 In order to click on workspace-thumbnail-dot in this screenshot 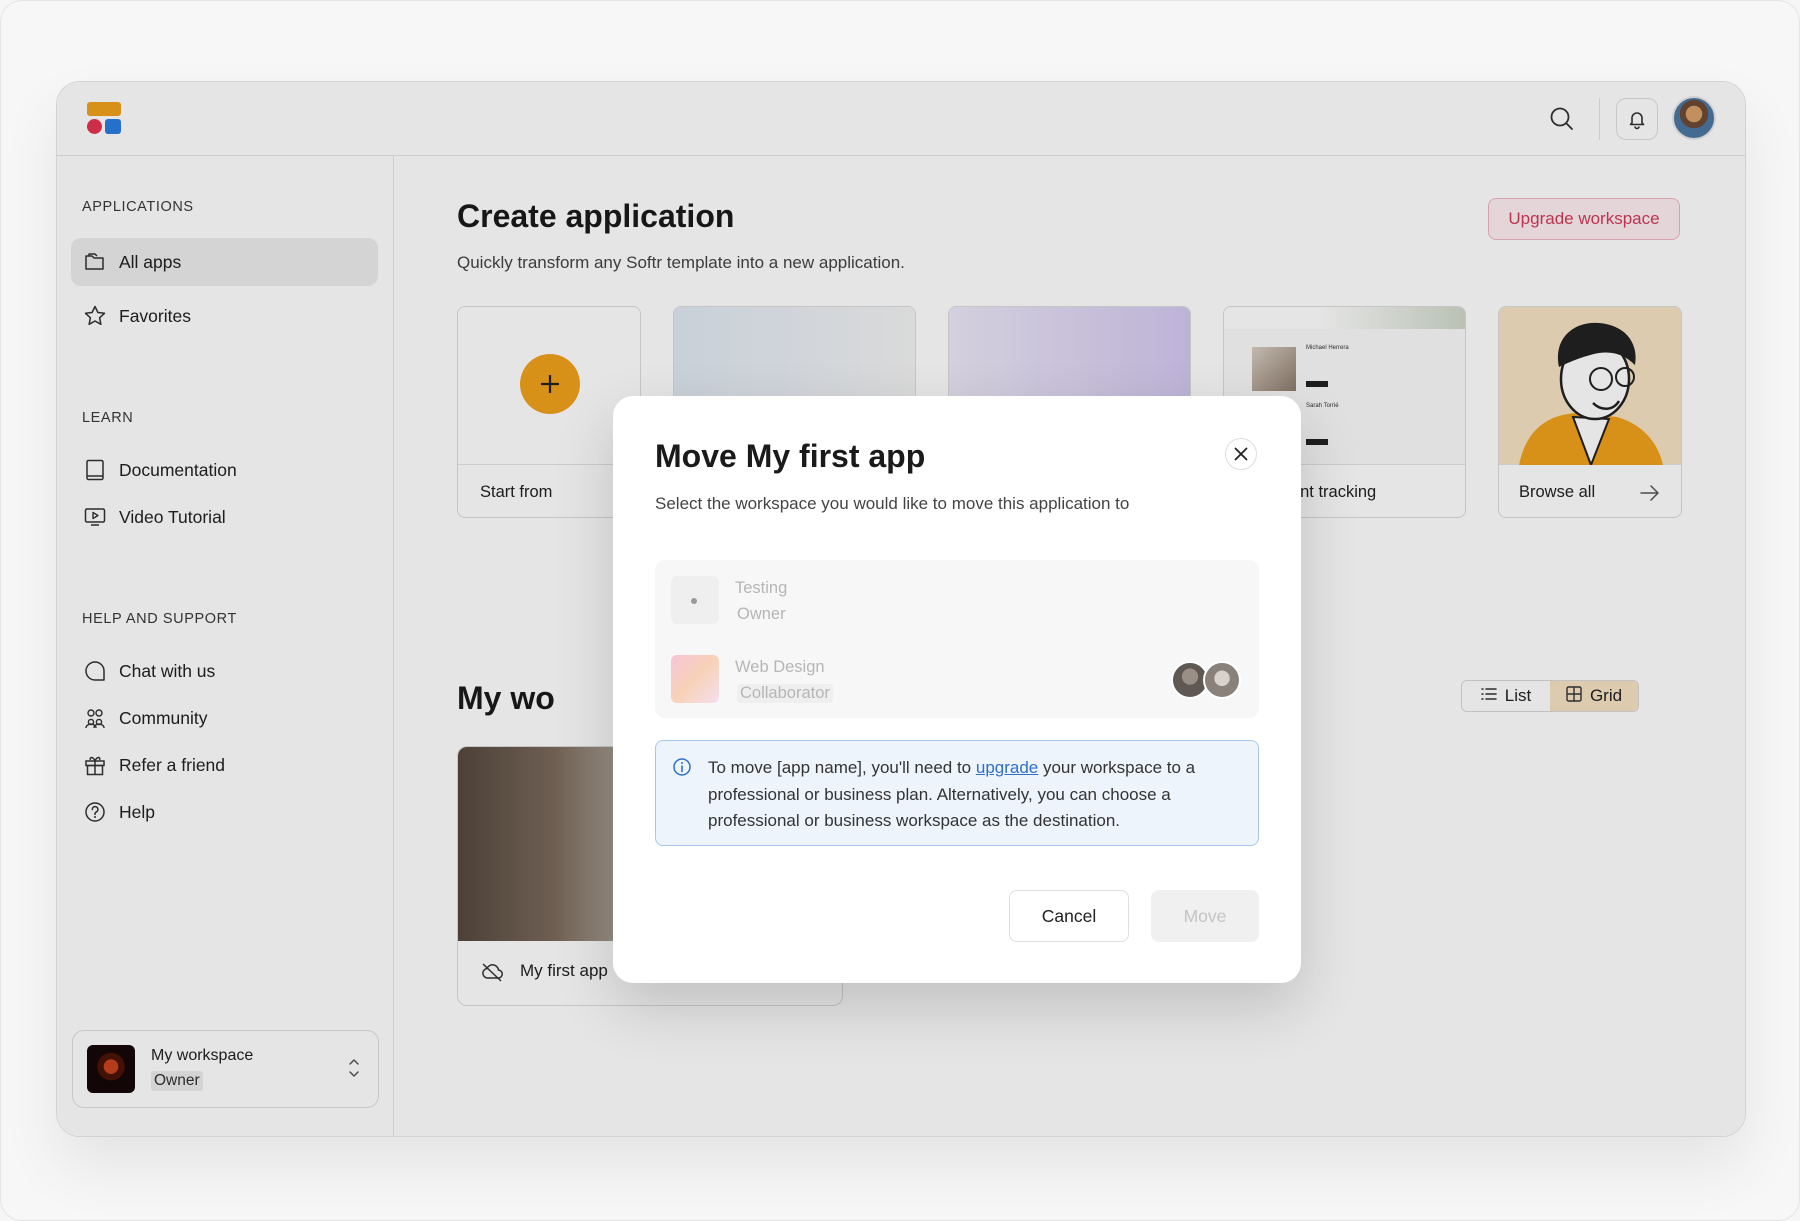, I will do `click(694, 601)`.